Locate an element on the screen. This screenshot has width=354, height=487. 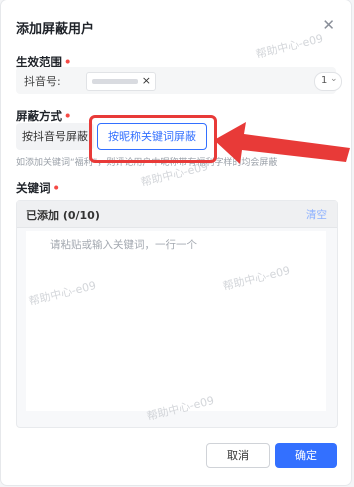
keywords-placeholder: 请粘贴或输入关键词，一行一个 is located at coordinates (123, 245).